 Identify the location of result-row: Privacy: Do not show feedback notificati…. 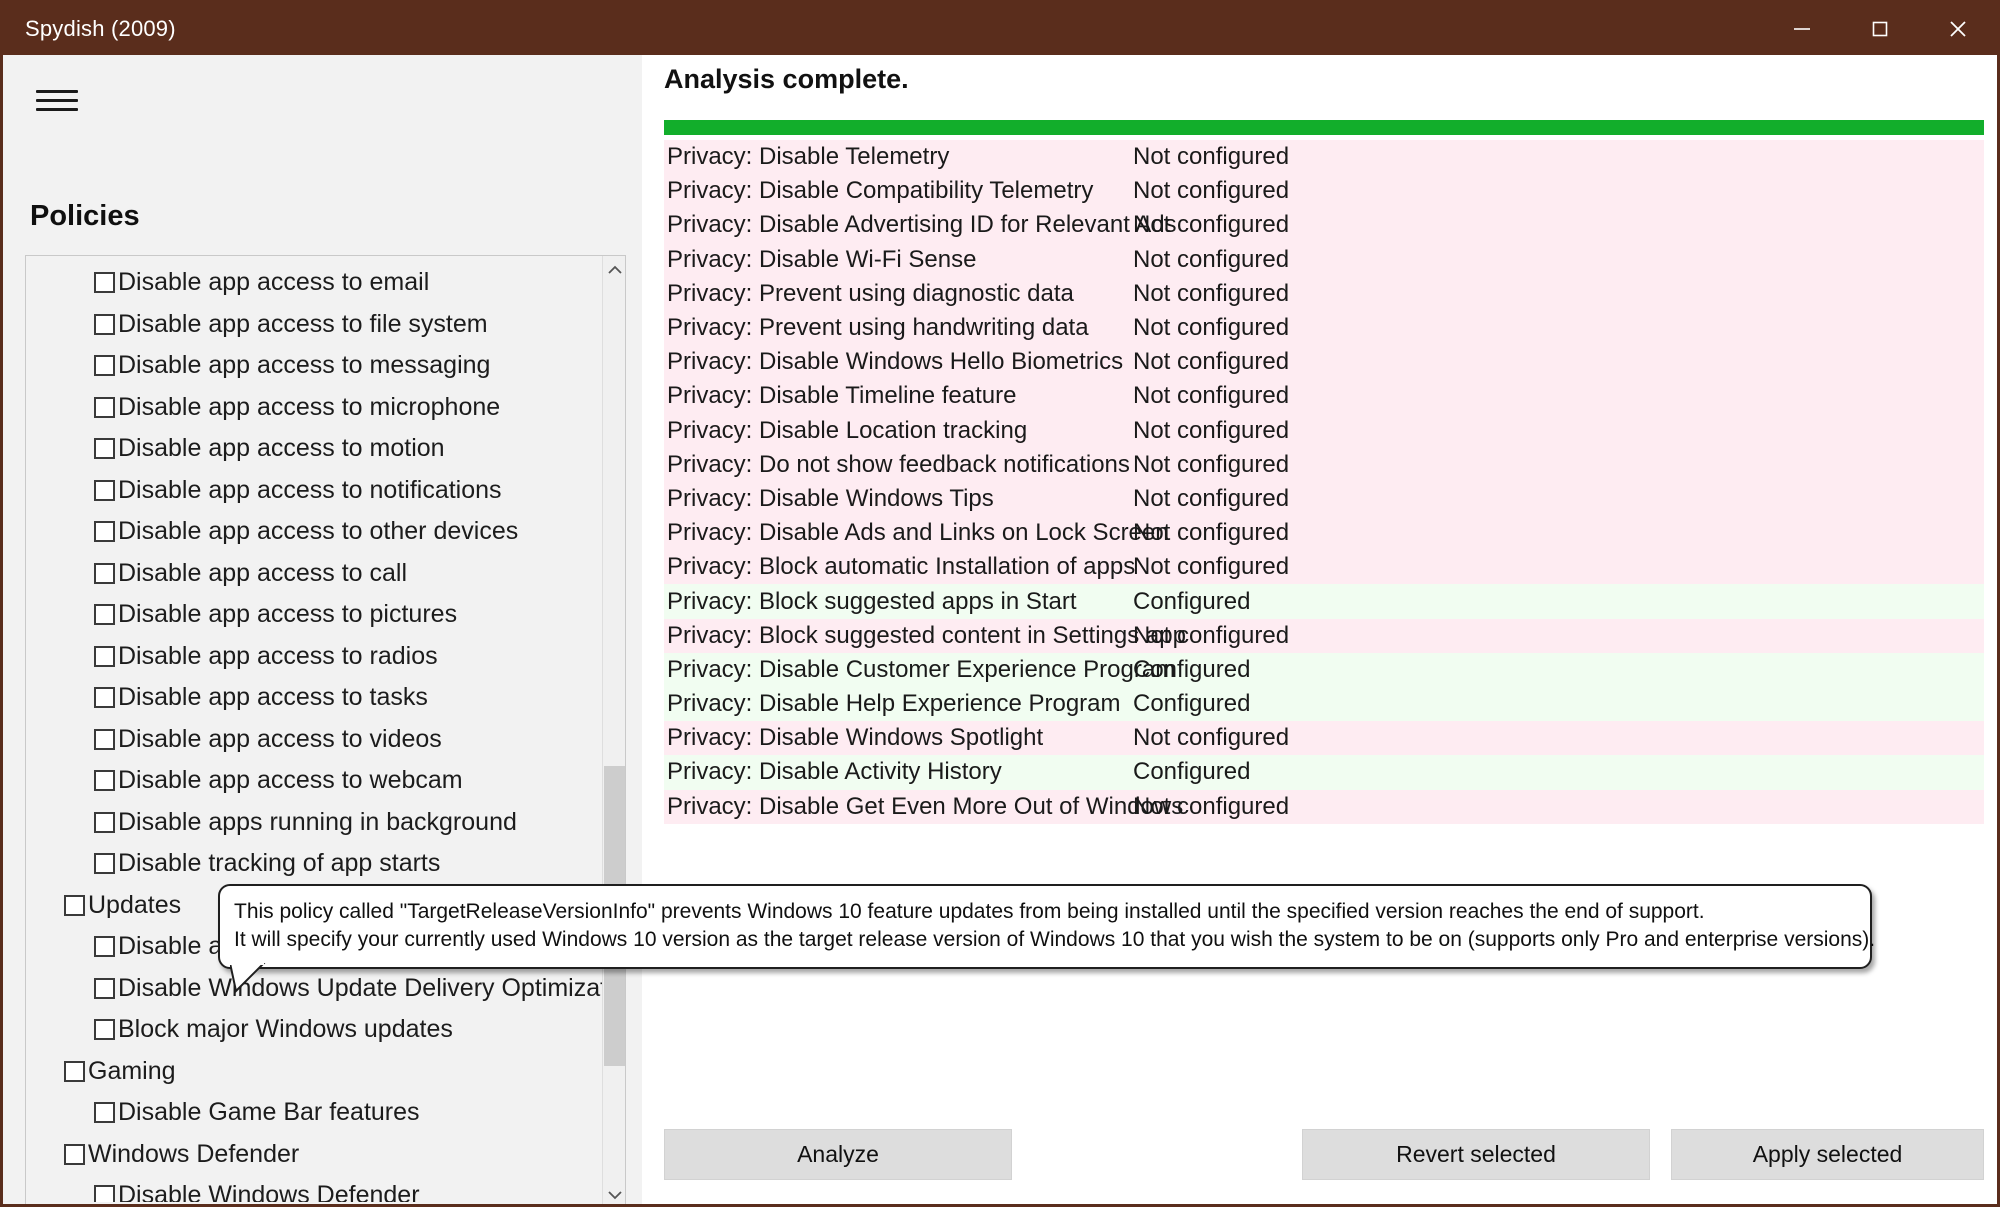
(1324, 464).